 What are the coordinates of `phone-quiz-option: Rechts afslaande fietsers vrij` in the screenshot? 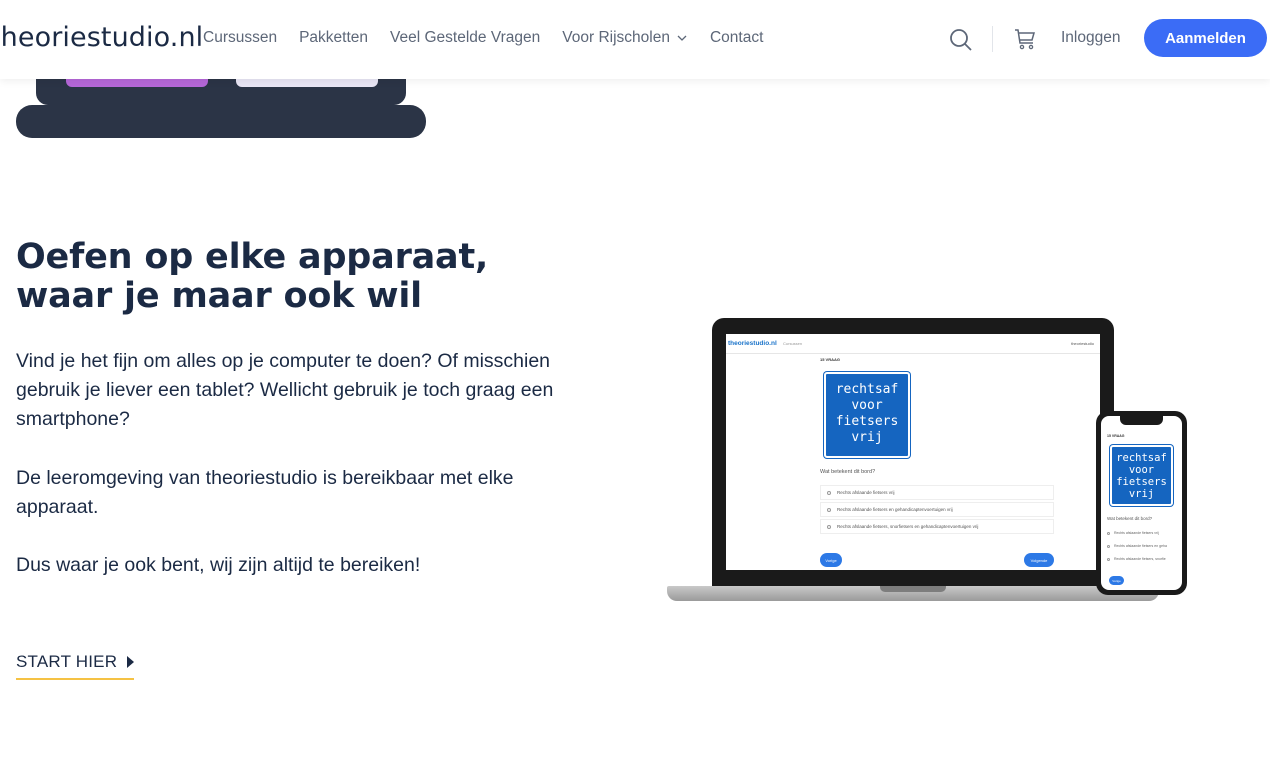 It's located at (1144, 533).